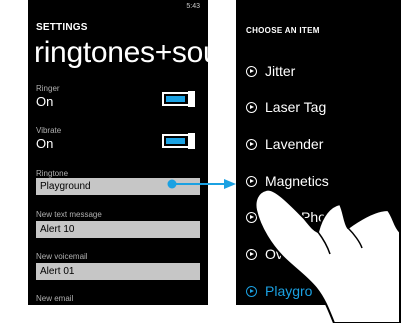  What do you see at coordinates (201, 184) in the screenshot?
I see `connector-arrow-icon` at bounding box center [201, 184].